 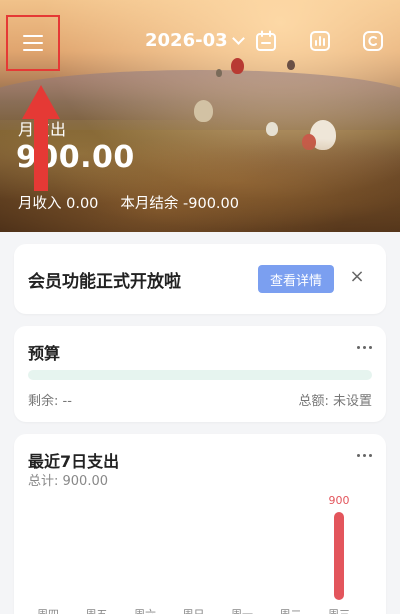 What do you see at coordinates (48, 611) in the screenshot?
I see `x-tick-周四: 周四` at bounding box center [48, 611].